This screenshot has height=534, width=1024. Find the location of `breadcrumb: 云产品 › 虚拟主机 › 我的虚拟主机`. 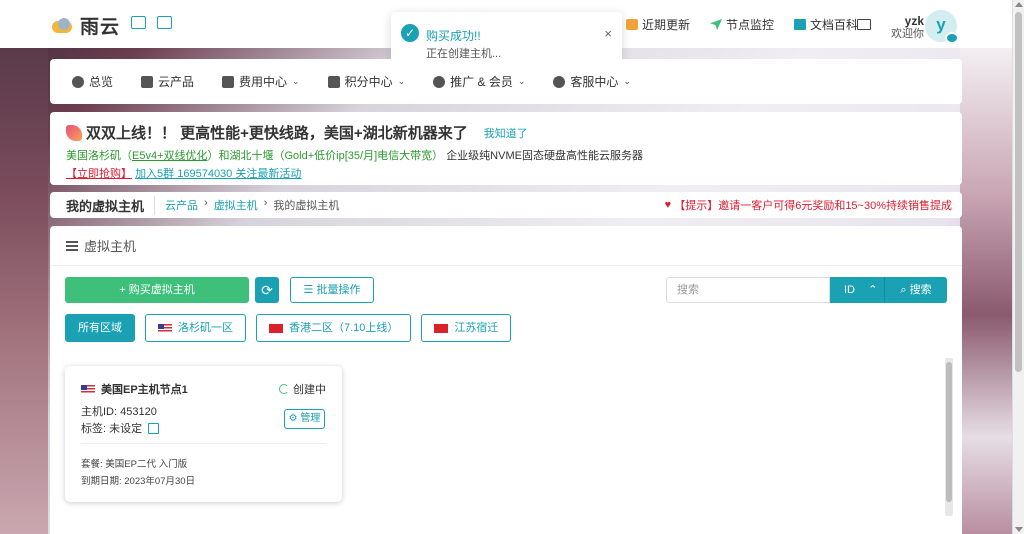

breadcrumb: 云产品 › 虚拟主机 › 我的虚拟主机 is located at coordinates (252, 205).